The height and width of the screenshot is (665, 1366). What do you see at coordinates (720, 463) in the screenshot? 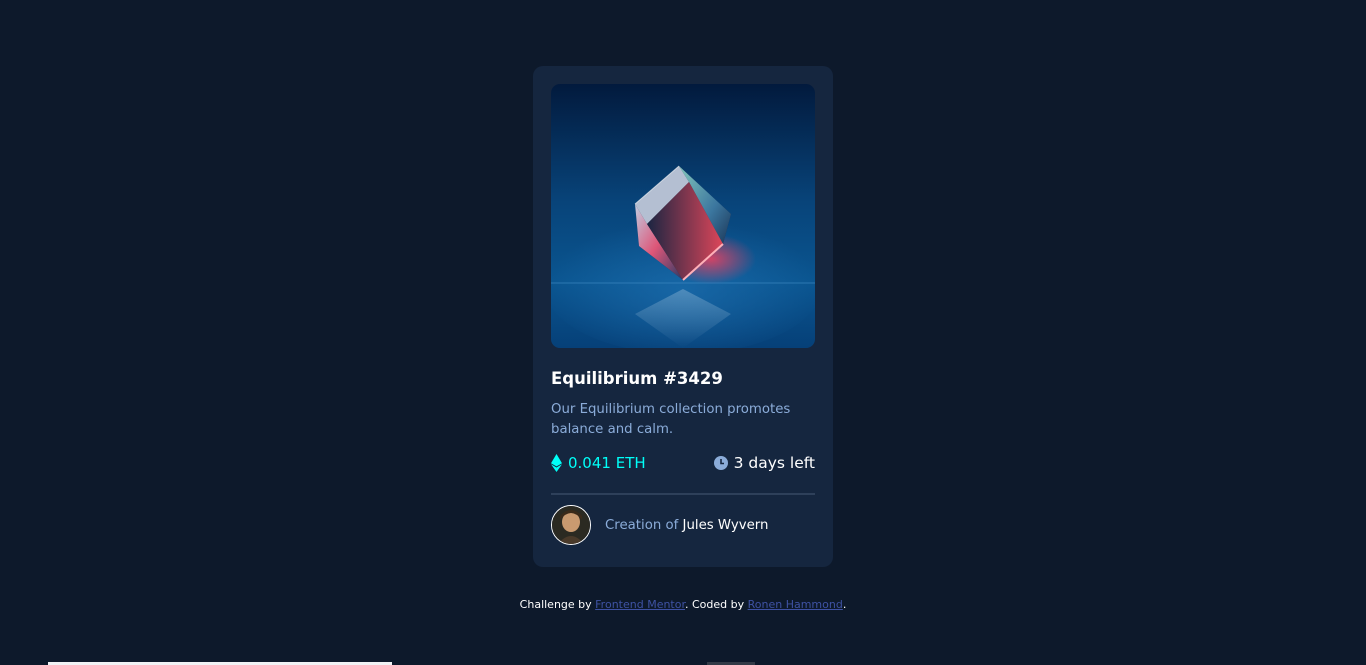
I see `clock-icon` at bounding box center [720, 463].